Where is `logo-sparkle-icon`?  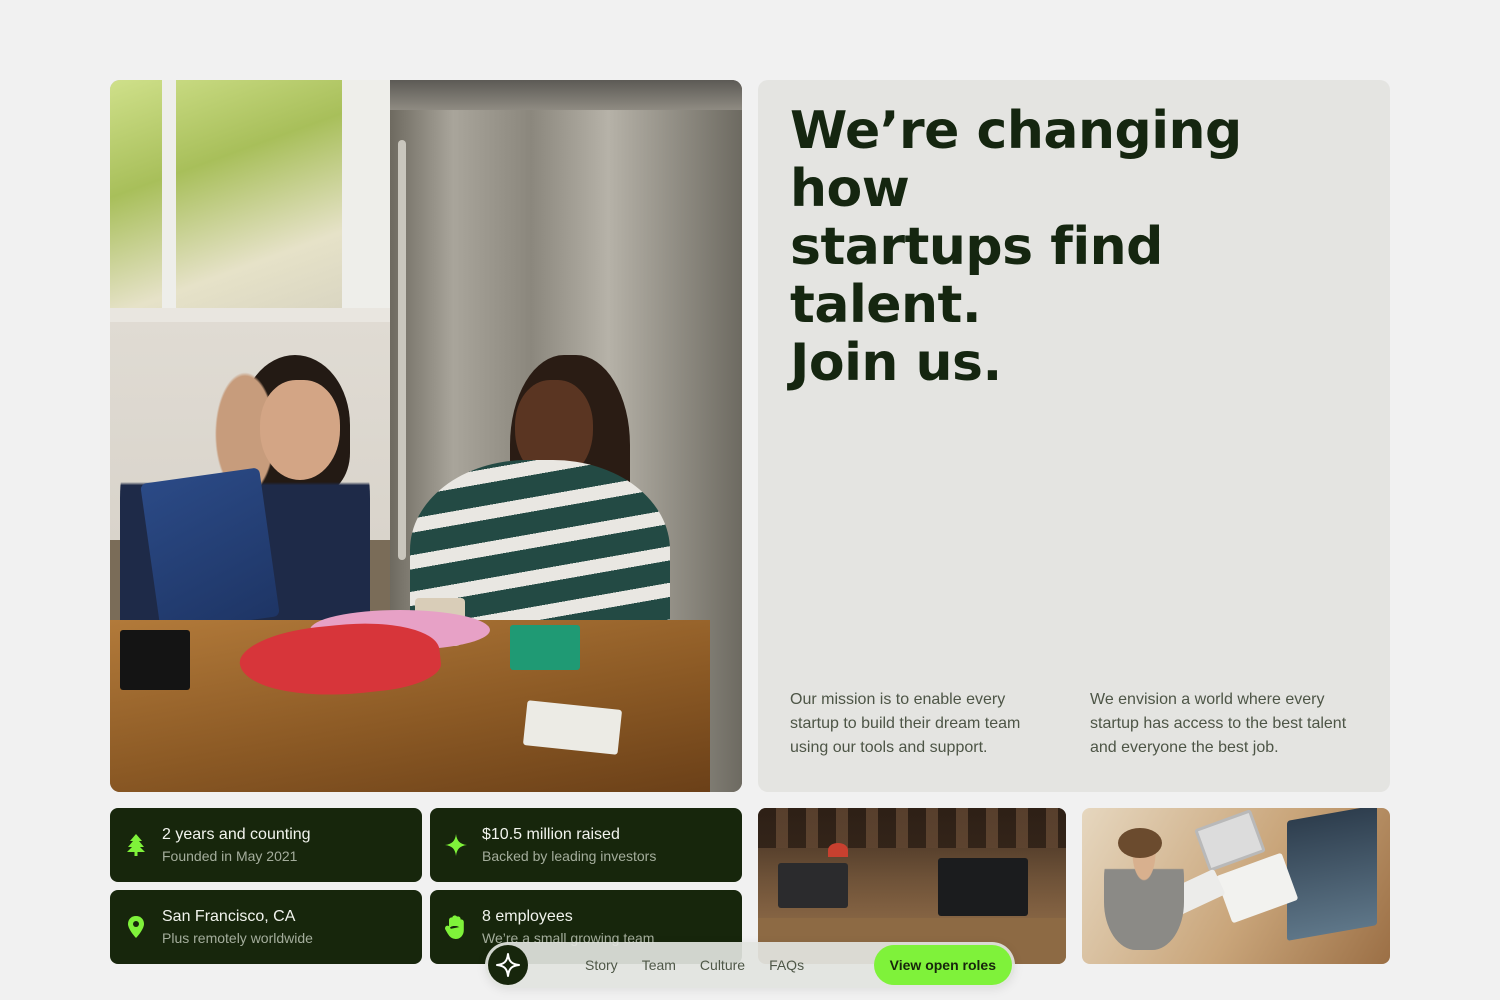 logo-sparkle-icon is located at coordinates (508, 965).